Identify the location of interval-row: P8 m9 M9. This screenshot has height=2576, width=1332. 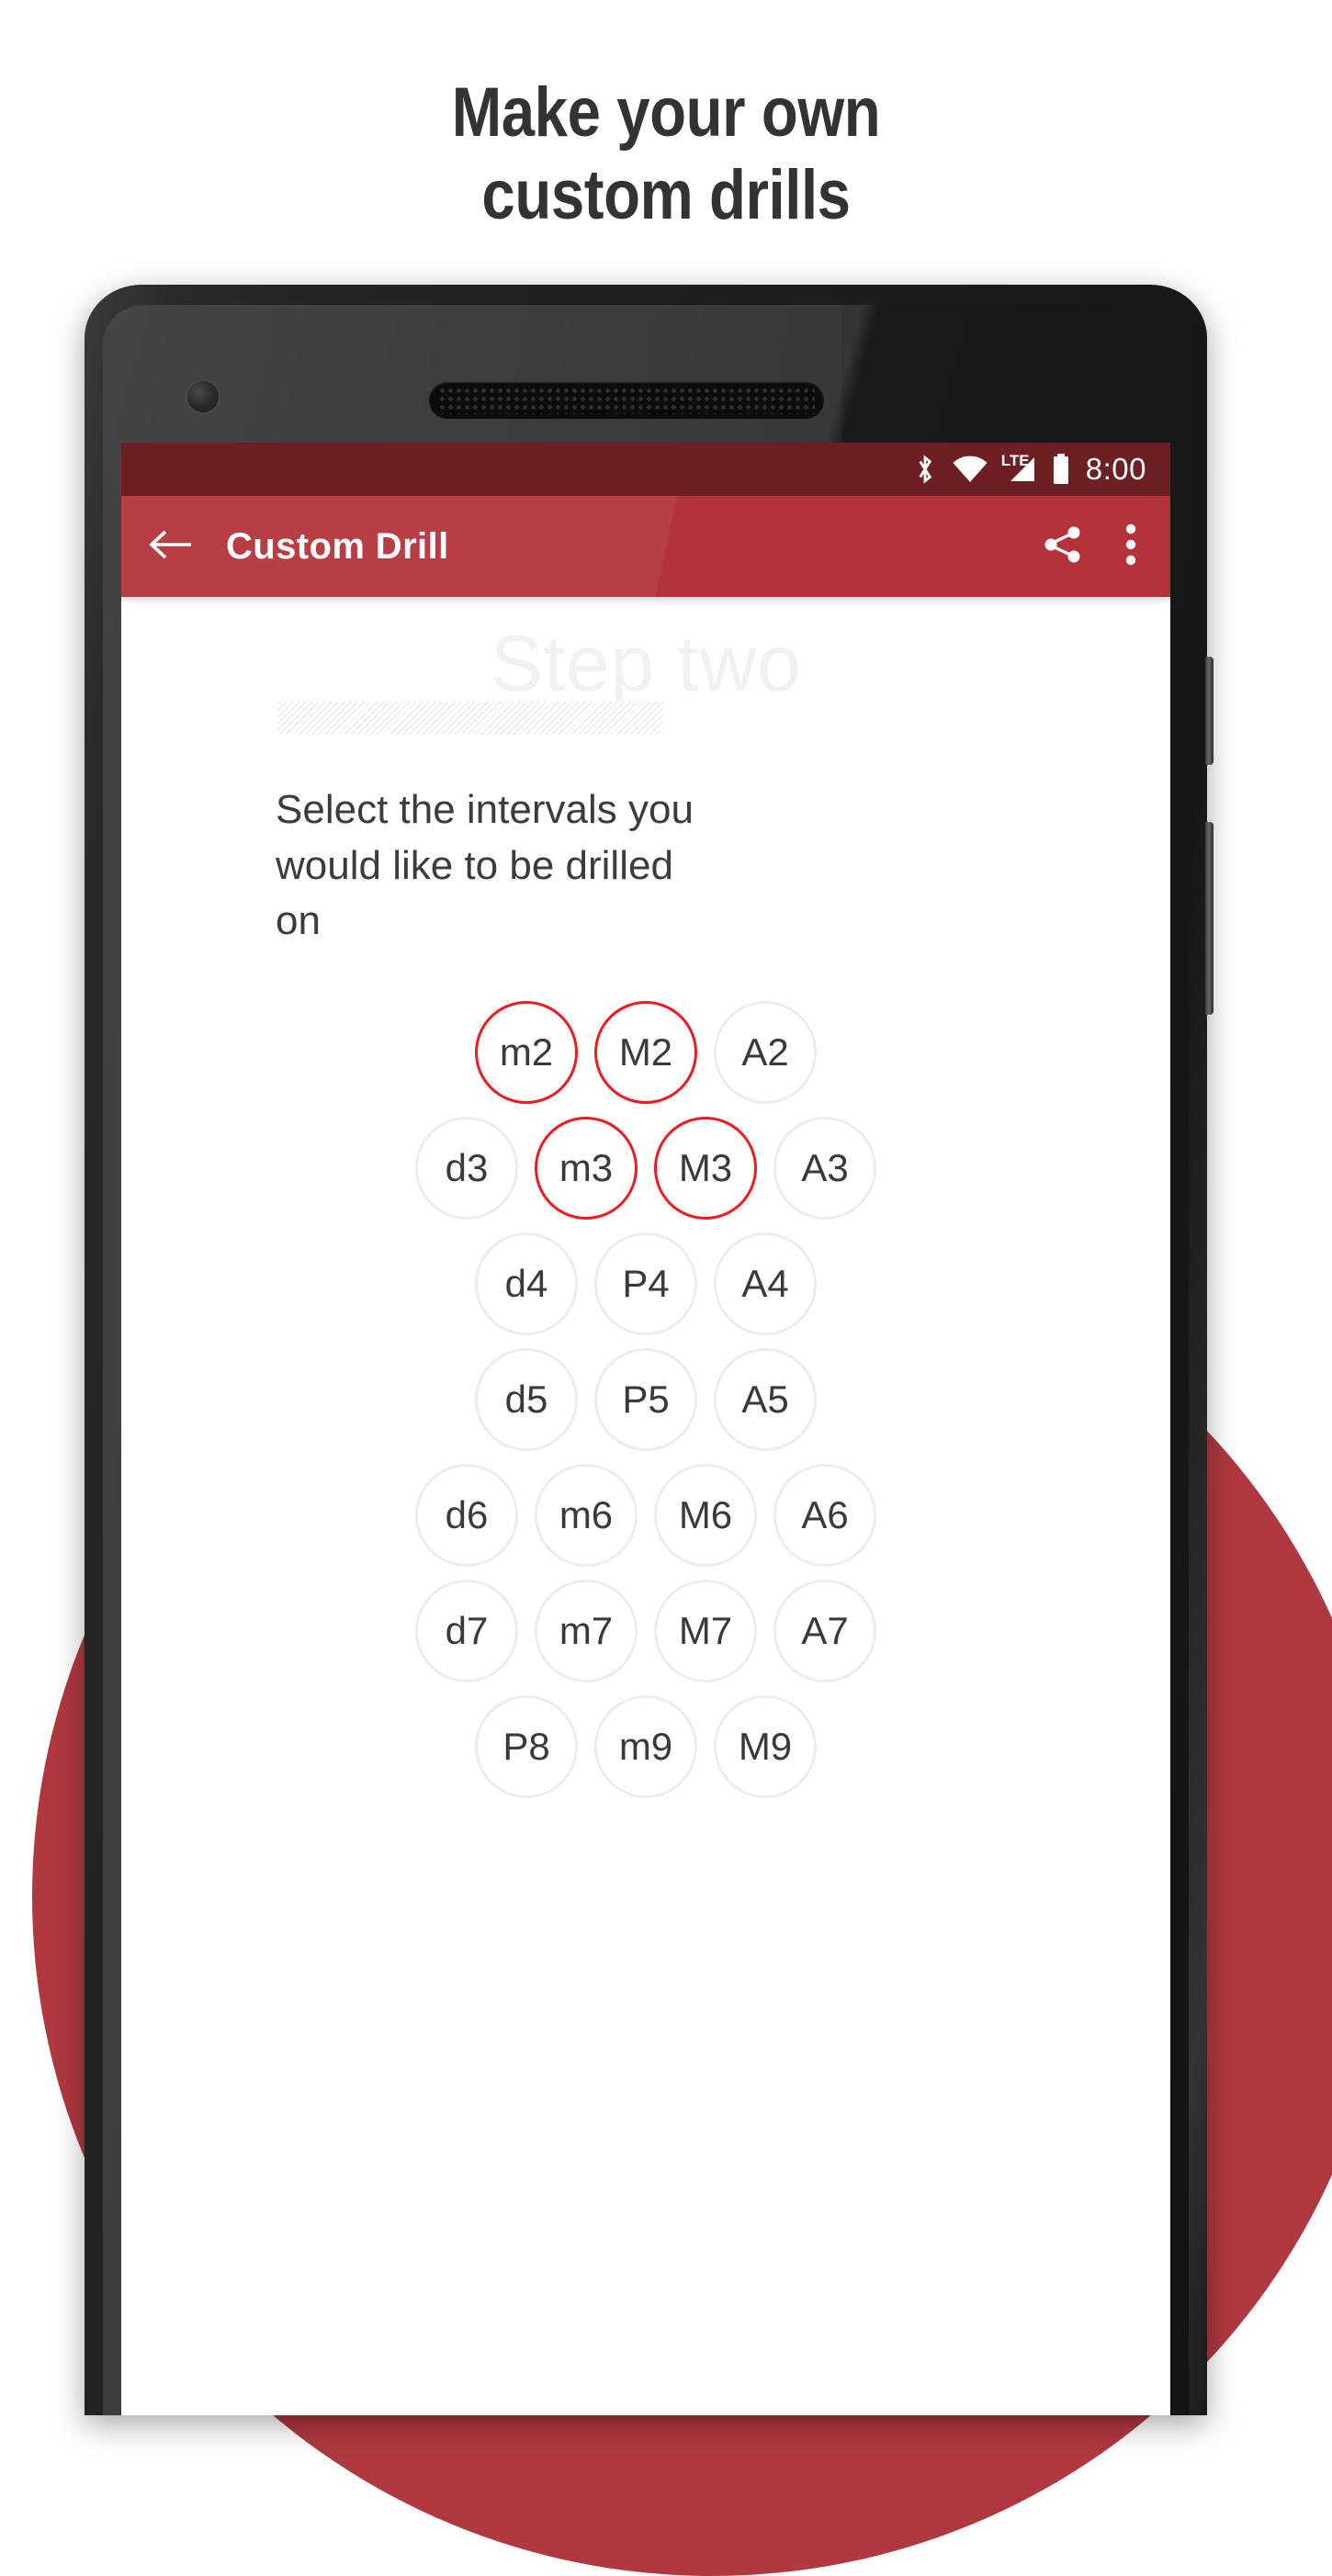
(645, 1747).